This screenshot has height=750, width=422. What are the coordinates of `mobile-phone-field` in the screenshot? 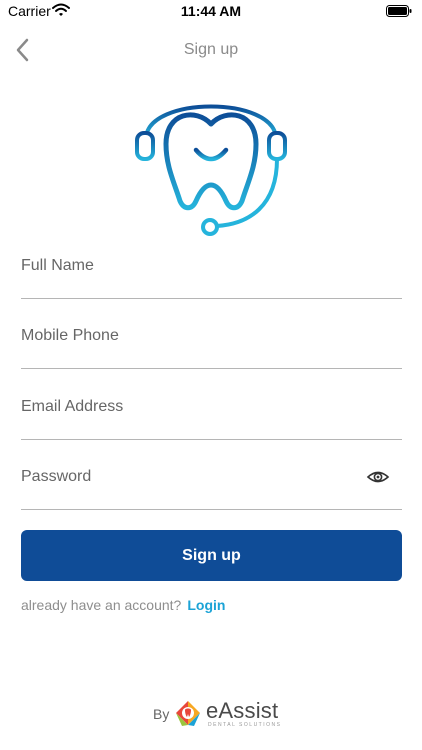 It's located at (211, 339).